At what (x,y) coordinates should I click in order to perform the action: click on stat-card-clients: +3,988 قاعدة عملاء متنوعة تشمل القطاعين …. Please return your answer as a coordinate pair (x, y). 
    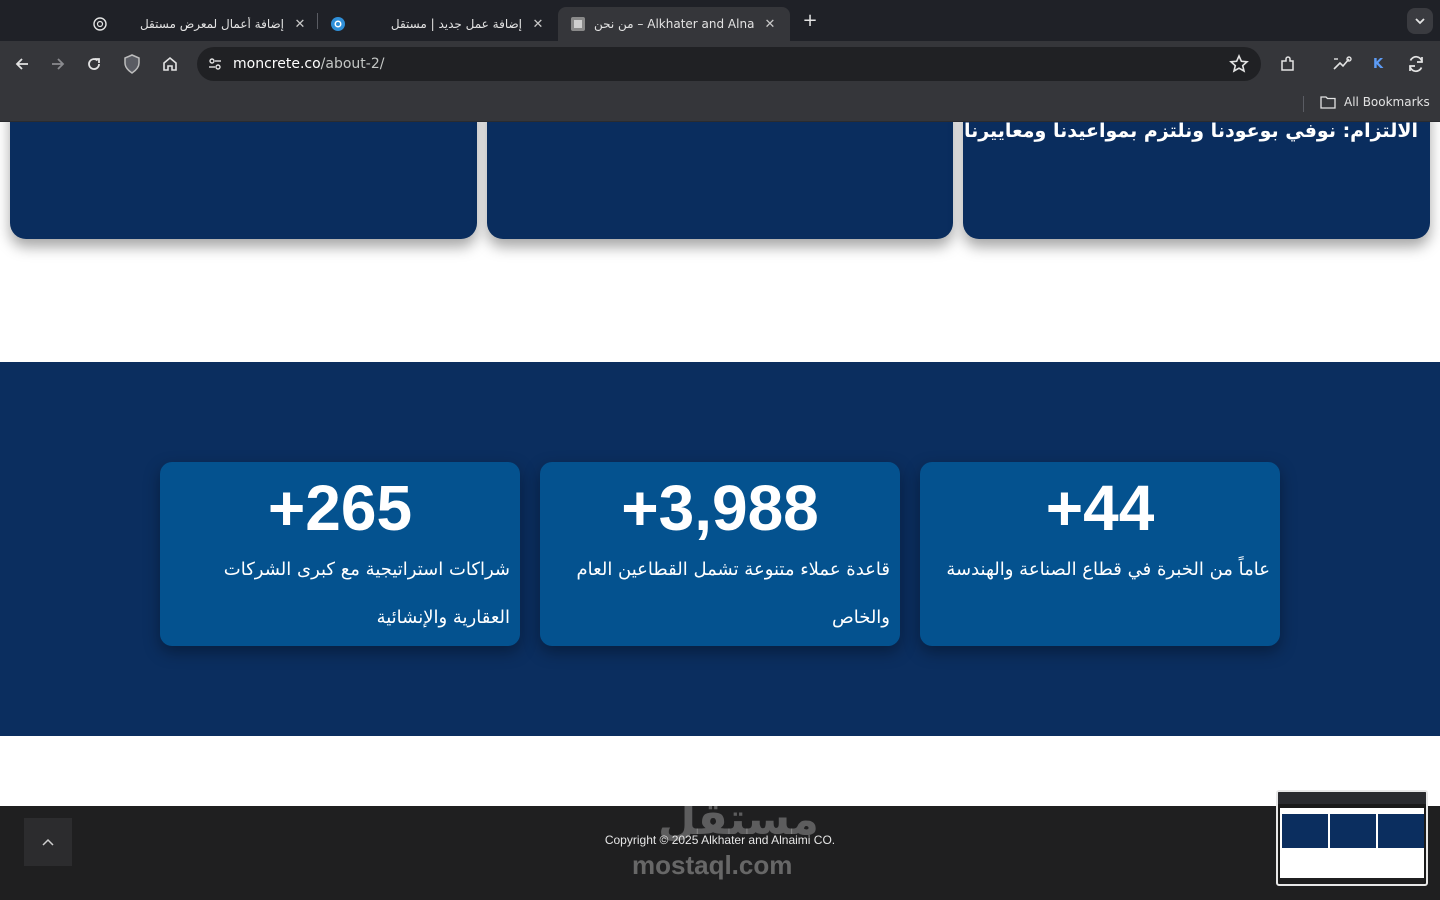
    Looking at the image, I should click on (720, 554).